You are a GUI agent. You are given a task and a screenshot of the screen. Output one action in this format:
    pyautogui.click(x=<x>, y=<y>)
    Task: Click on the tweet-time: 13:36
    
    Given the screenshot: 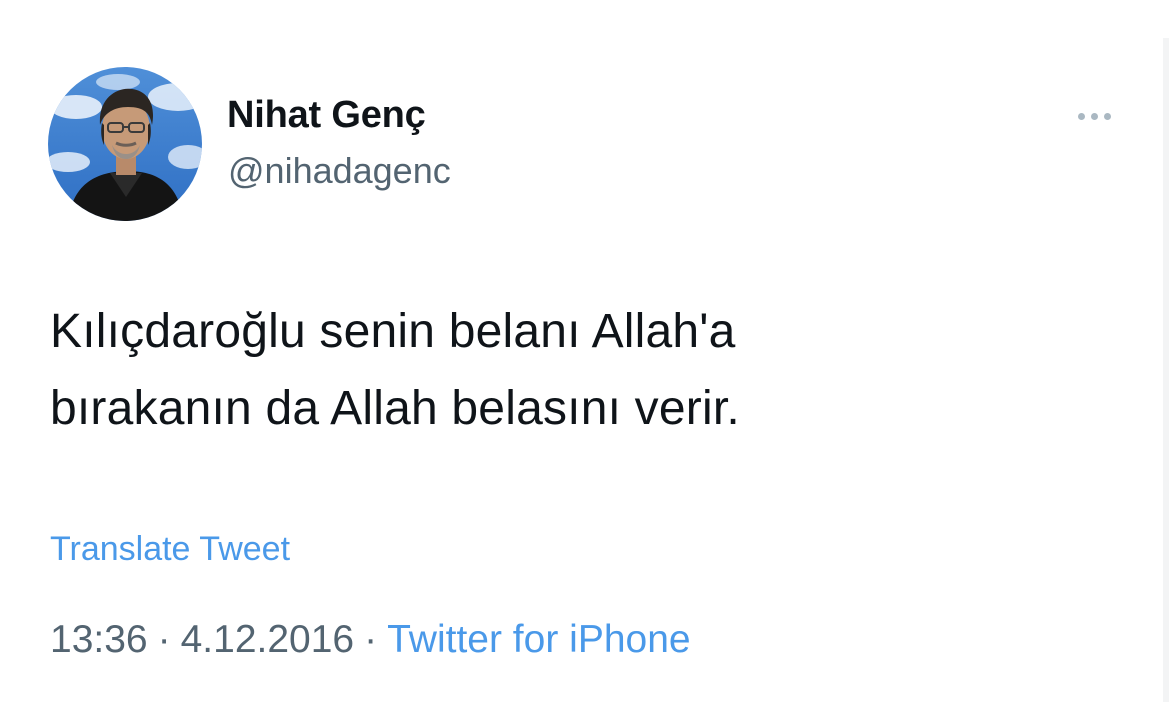 What is the action you would take?
    pyautogui.click(x=99, y=639)
    